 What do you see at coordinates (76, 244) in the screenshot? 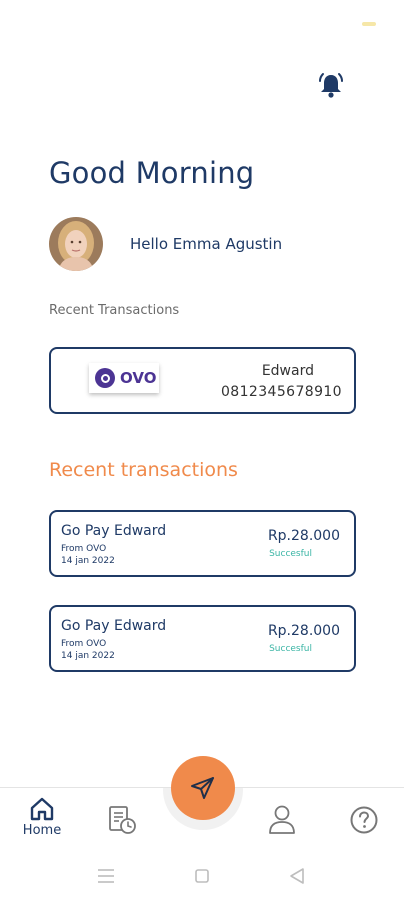
I see `avatar` at bounding box center [76, 244].